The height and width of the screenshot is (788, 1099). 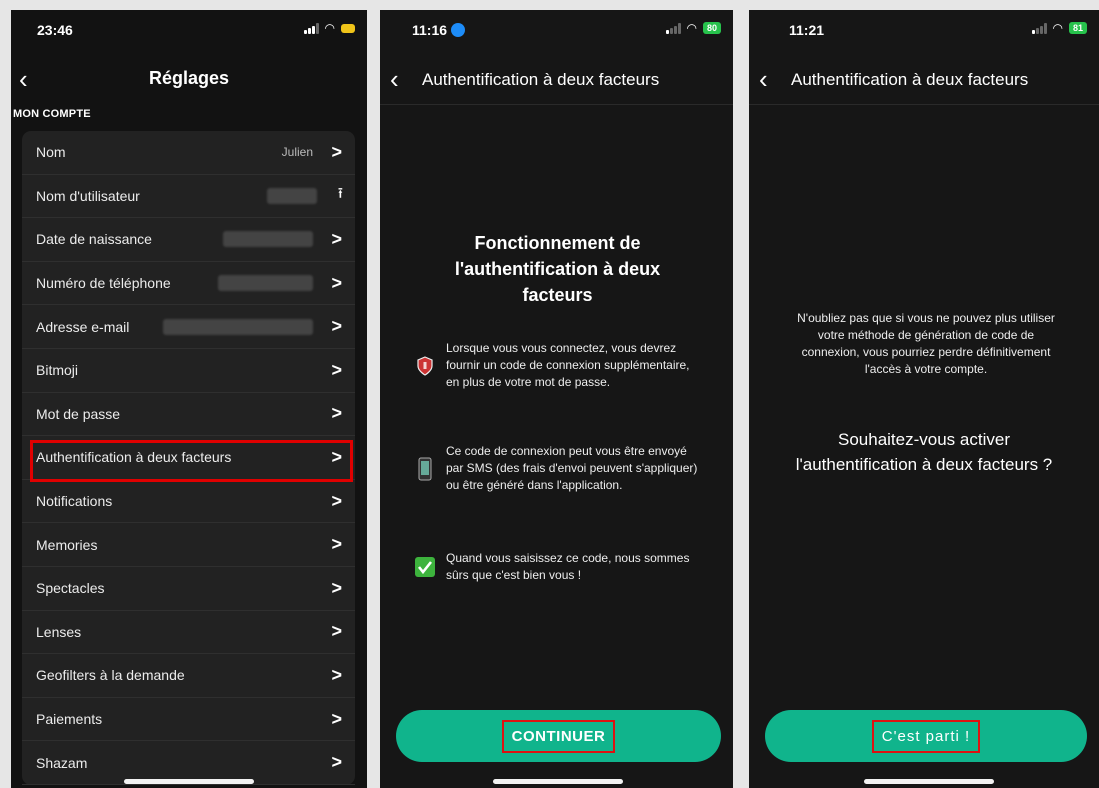 I want to click on settings-row-spectacles: Spectacles >, so click(x=188, y=589).